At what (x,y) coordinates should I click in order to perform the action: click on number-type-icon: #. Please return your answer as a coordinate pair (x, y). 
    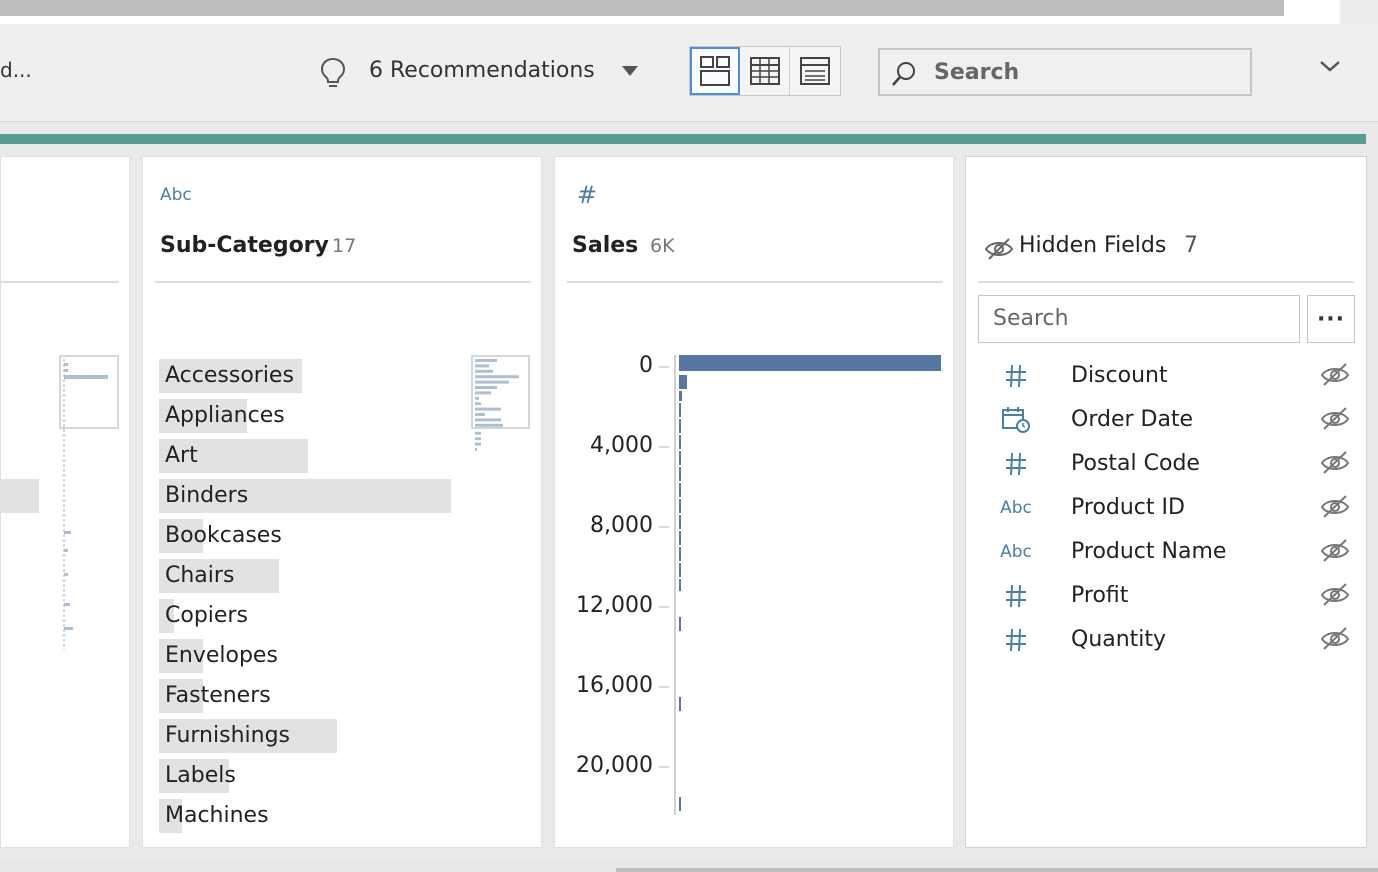
    Looking at the image, I should click on (587, 195).